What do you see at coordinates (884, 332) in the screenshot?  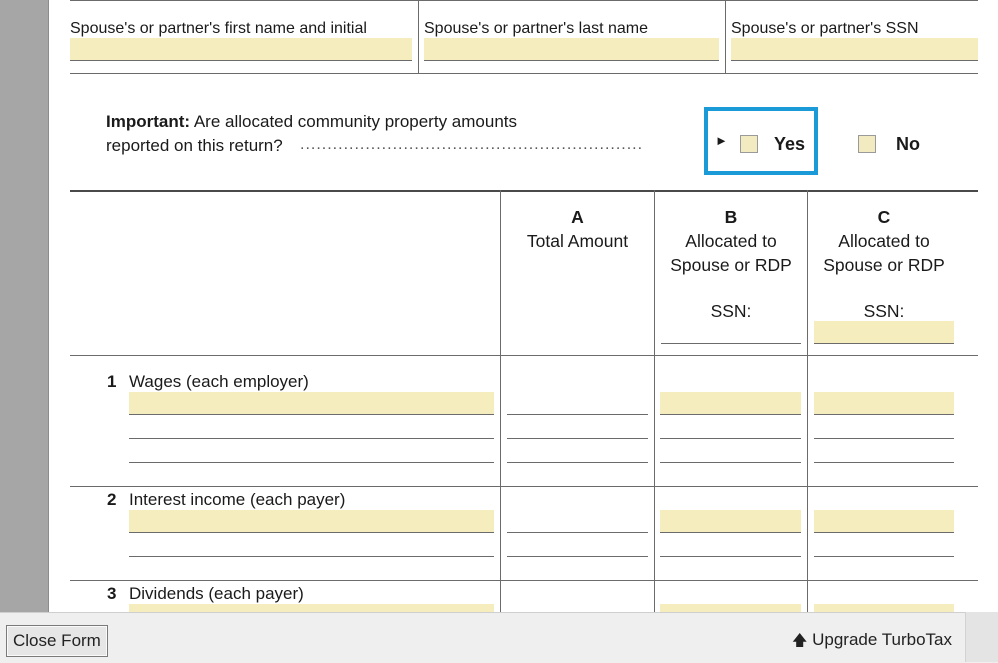 I see `column-c-ssn-field` at bounding box center [884, 332].